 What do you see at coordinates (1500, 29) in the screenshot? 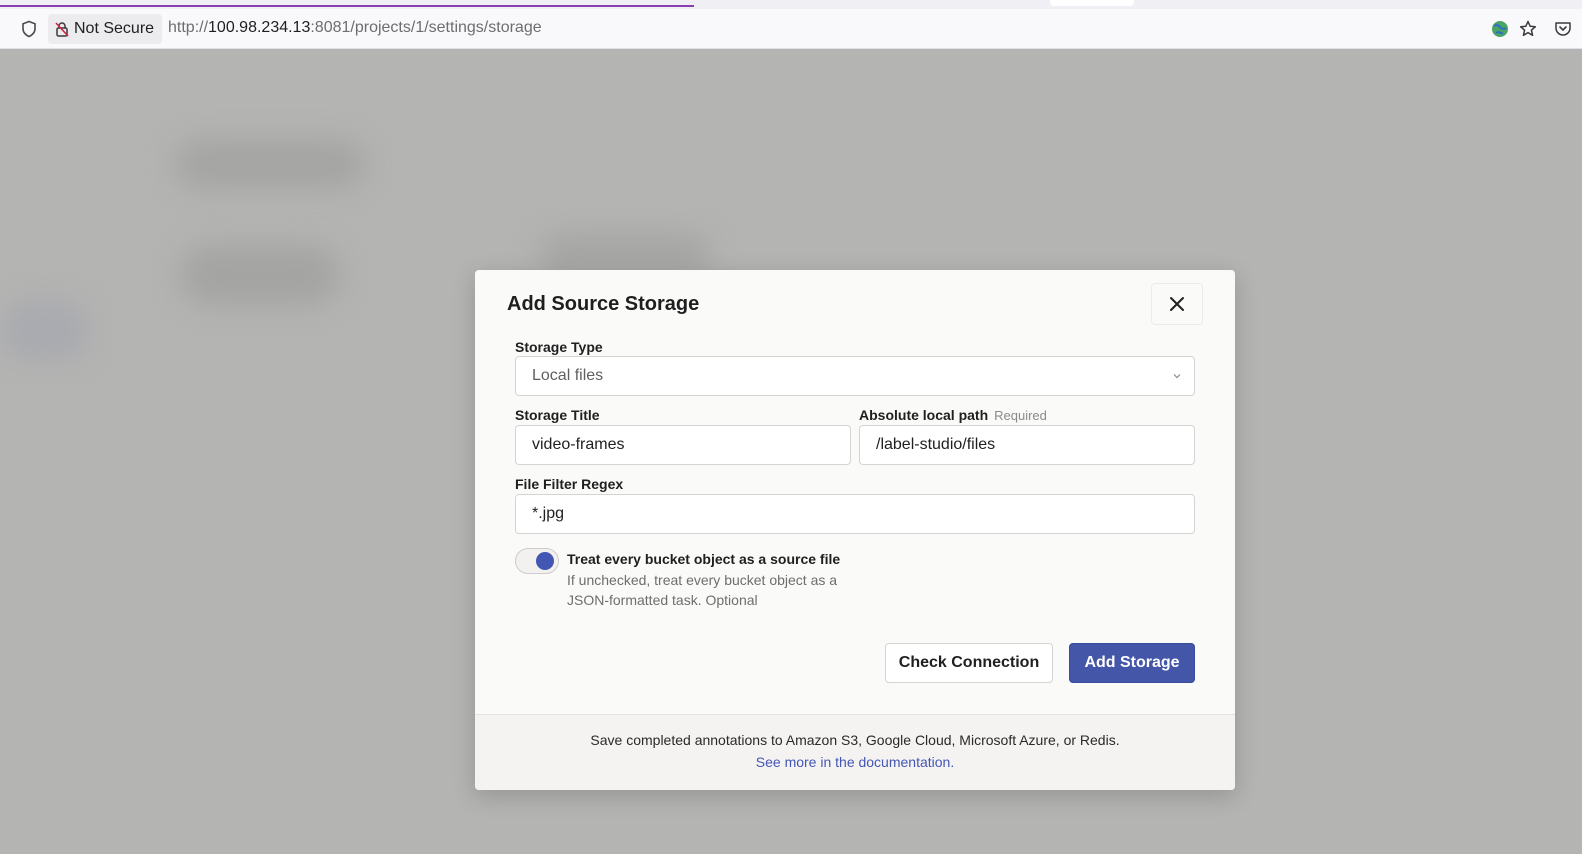
I see `vpn-globe-icon` at bounding box center [1500, 29].